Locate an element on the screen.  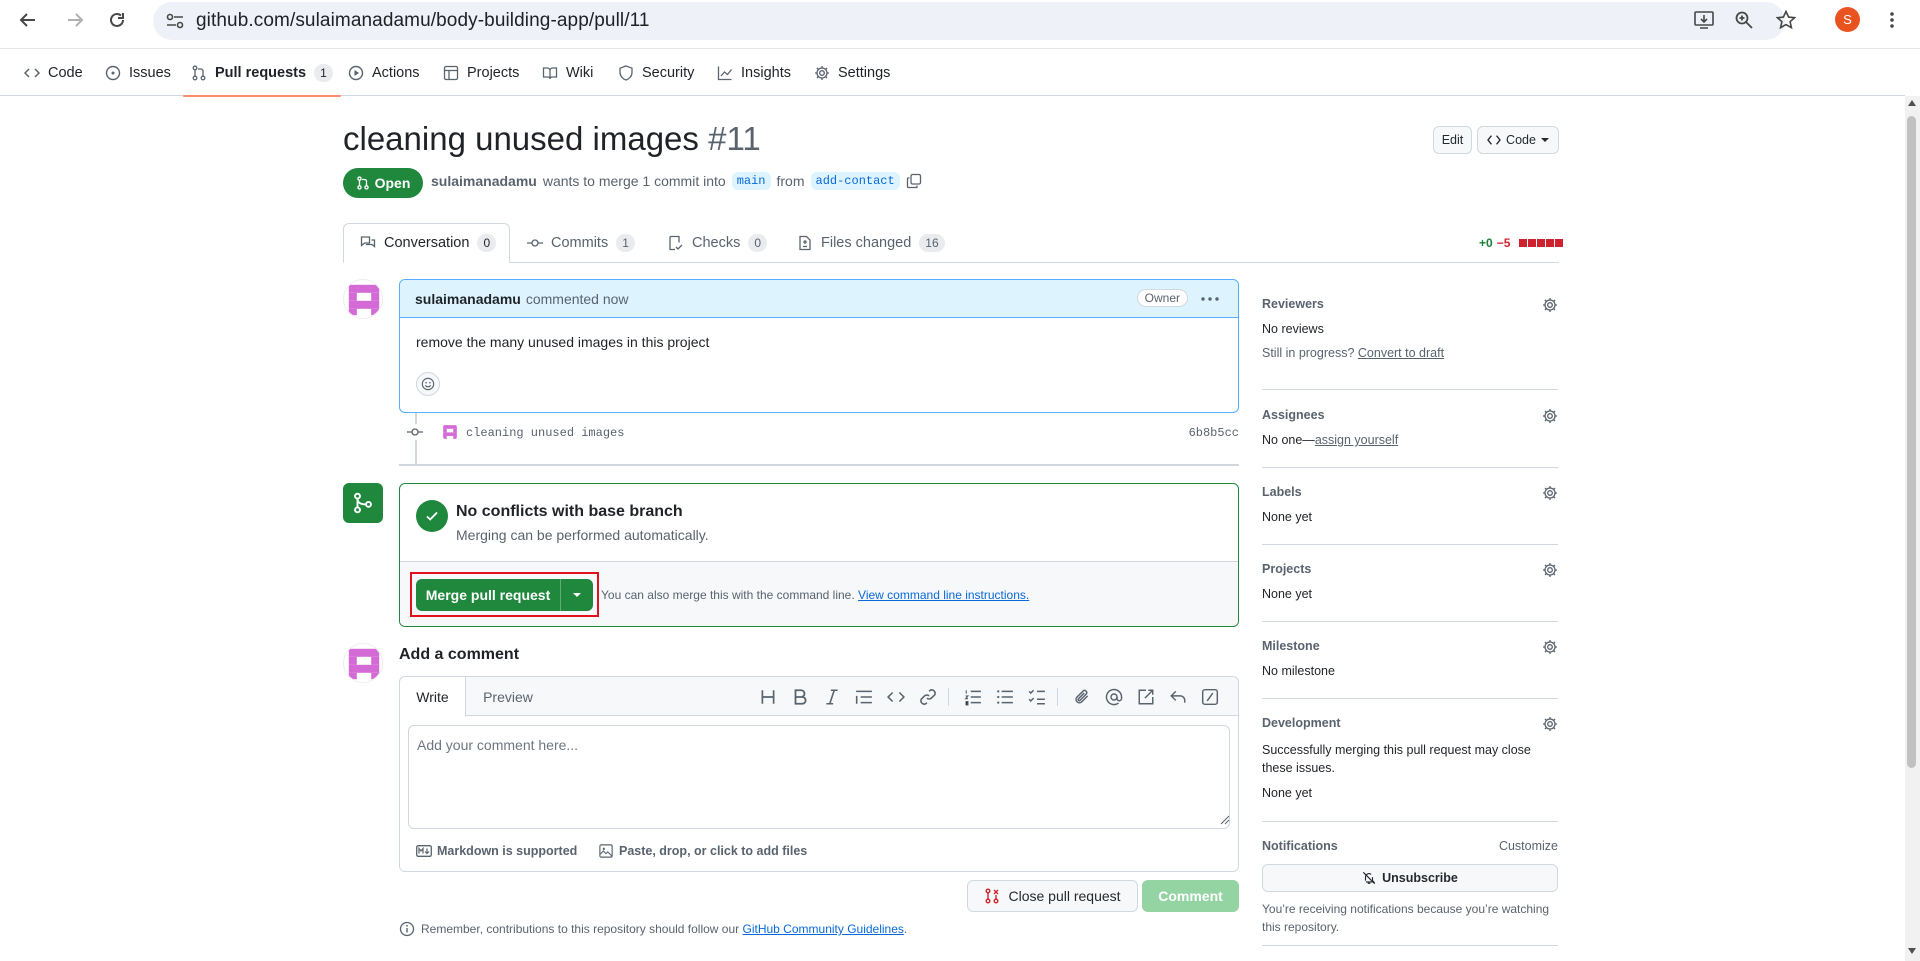
scroll-up-arrow-icon is located at coordinates (1912, 103).